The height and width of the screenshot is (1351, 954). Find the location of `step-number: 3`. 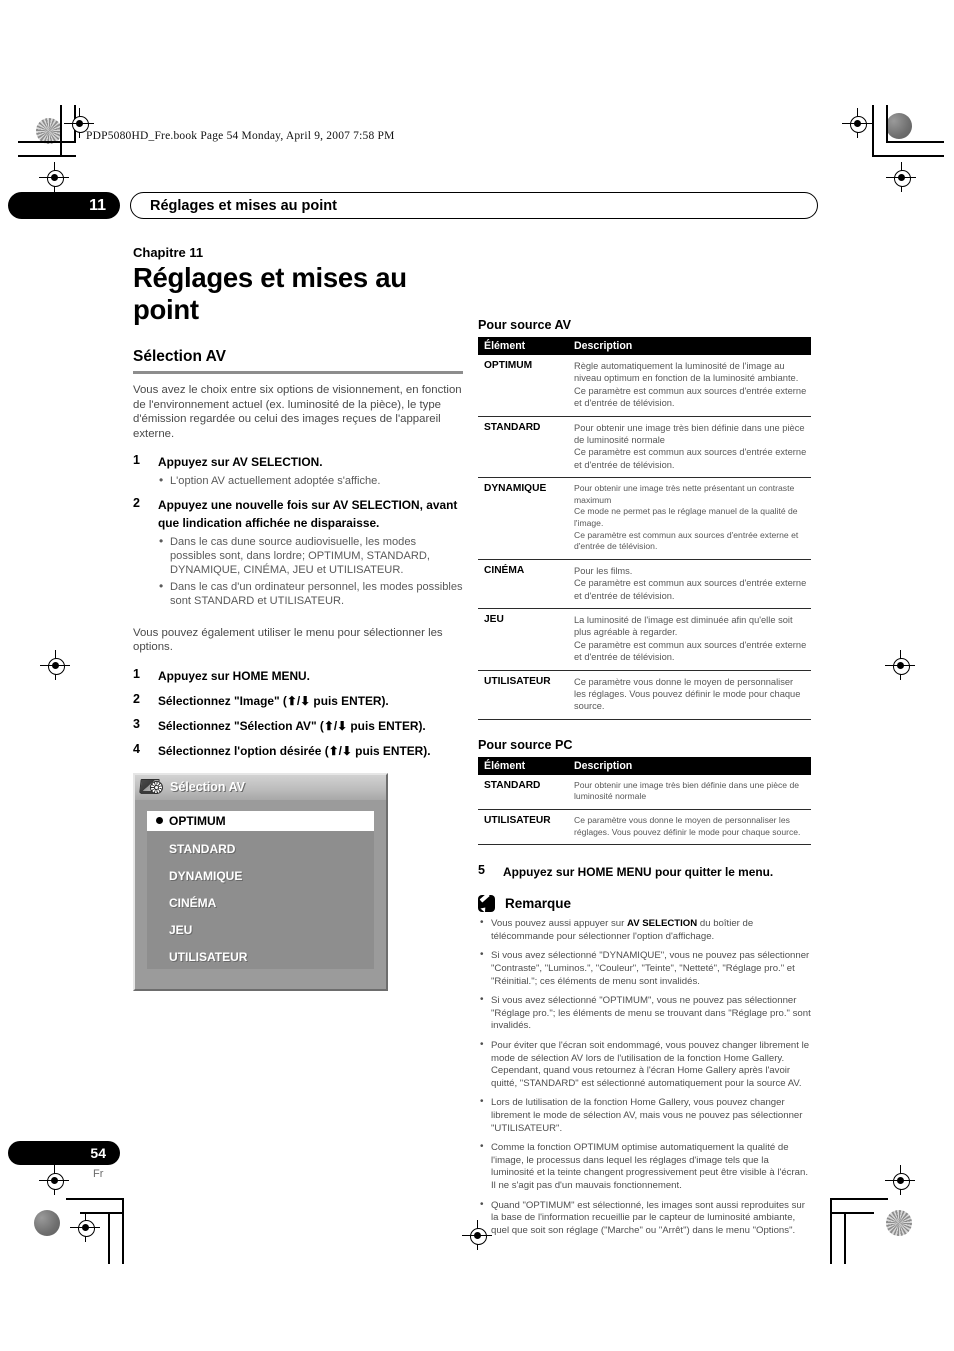

step-number: 3 is located at coordinates (136, 723).